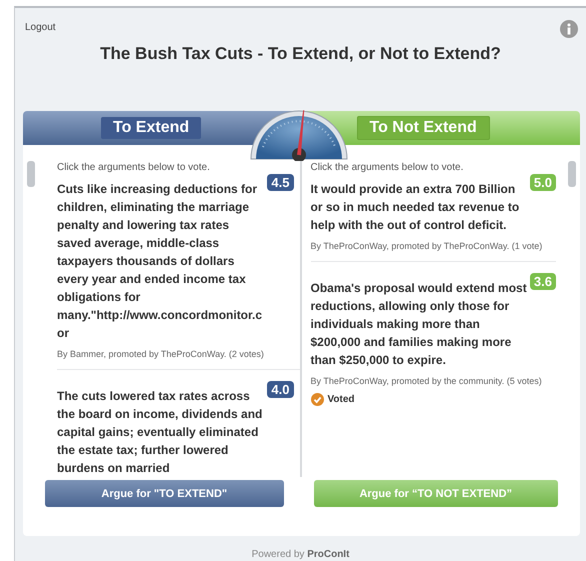 Image resolution: width=586 pixels, height=561 pixels. Describe the element at coordinates (426, 381) in the screenshot. I see `byline-text: By TheProConWay, promoted by the community. (5 votes)` at that location.